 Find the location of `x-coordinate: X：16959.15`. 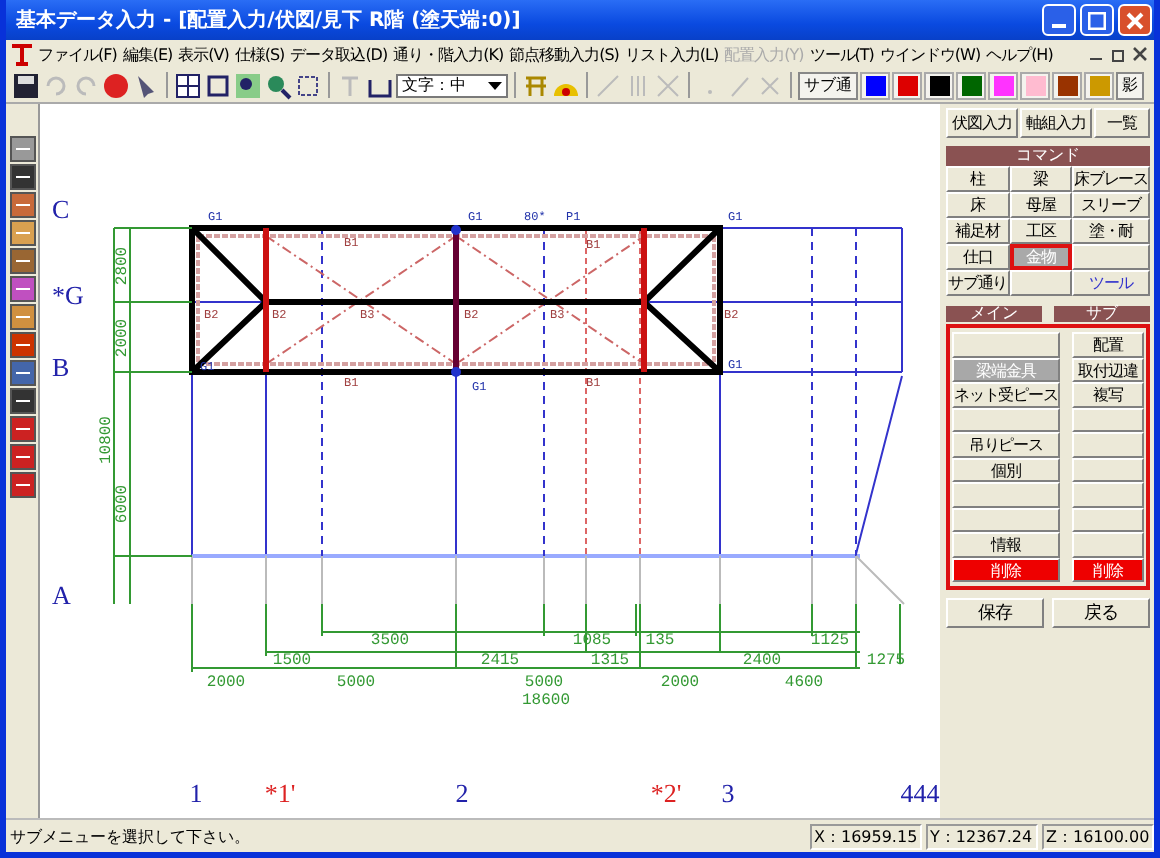

x-coordinate: X：16959.15 is located at coordinates (866, 836).